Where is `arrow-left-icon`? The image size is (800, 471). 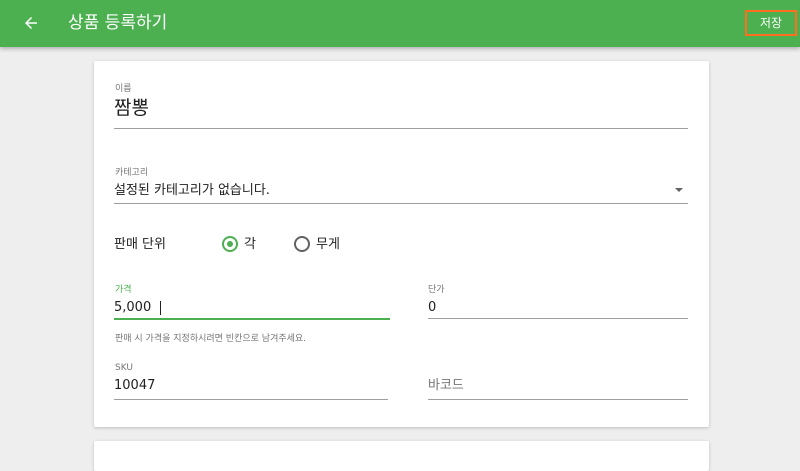
arrow-left-icon is located at coordinates (31, 23).